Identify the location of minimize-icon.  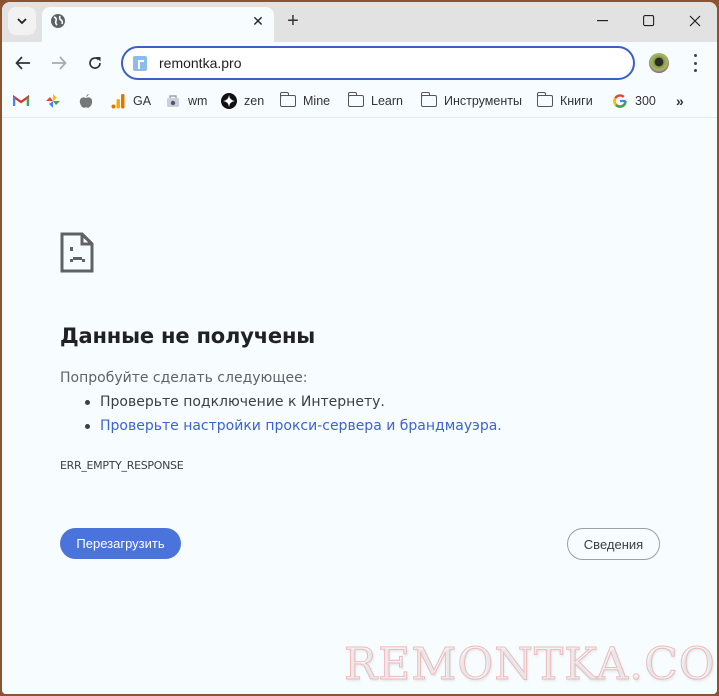
(602, 21).